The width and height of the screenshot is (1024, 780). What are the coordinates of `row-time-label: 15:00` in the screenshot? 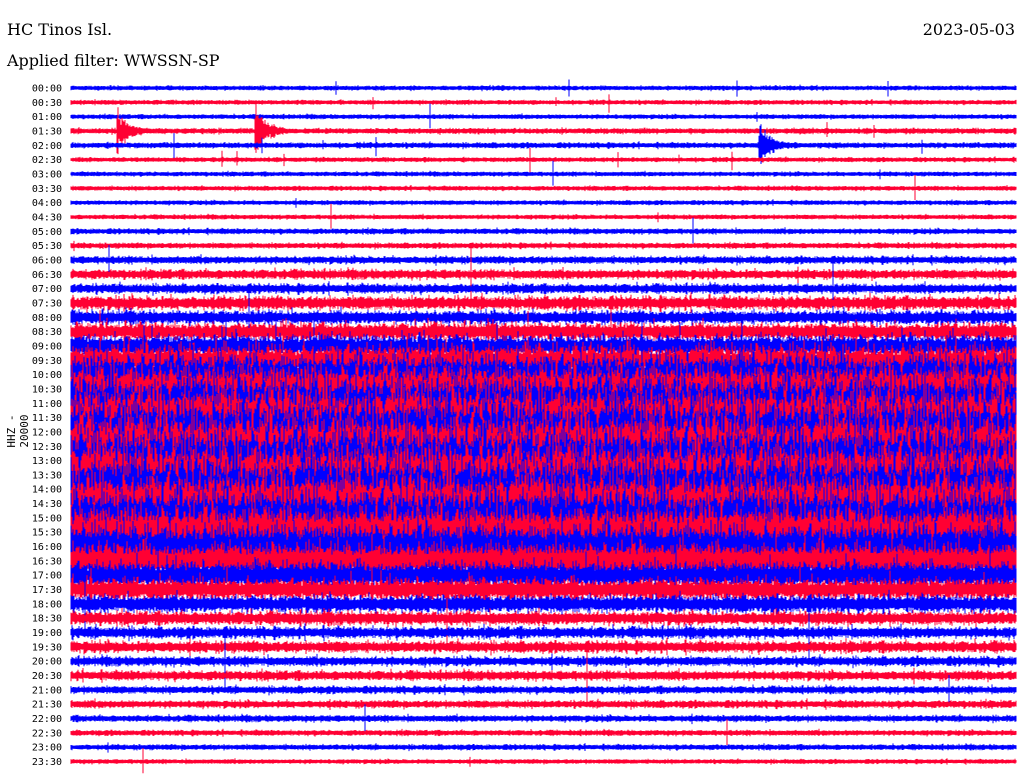 It's located at (47, 518).